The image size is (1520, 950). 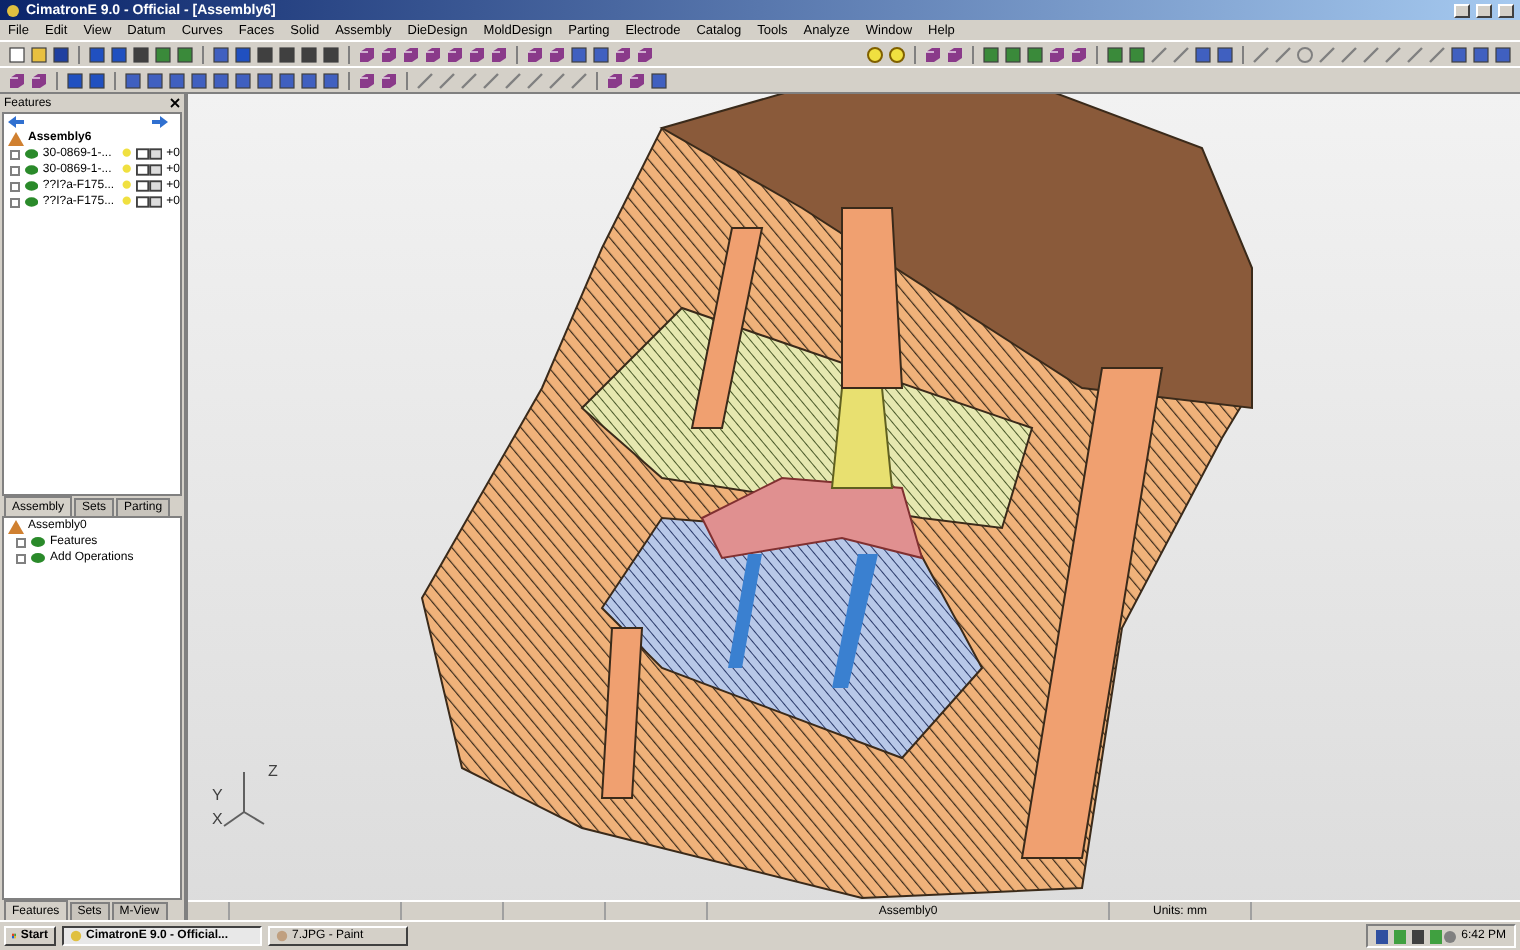 What do you see at coordinates (1506, 10) in the screenshot?
I see `close-button` at bounding box center [1506, 10].